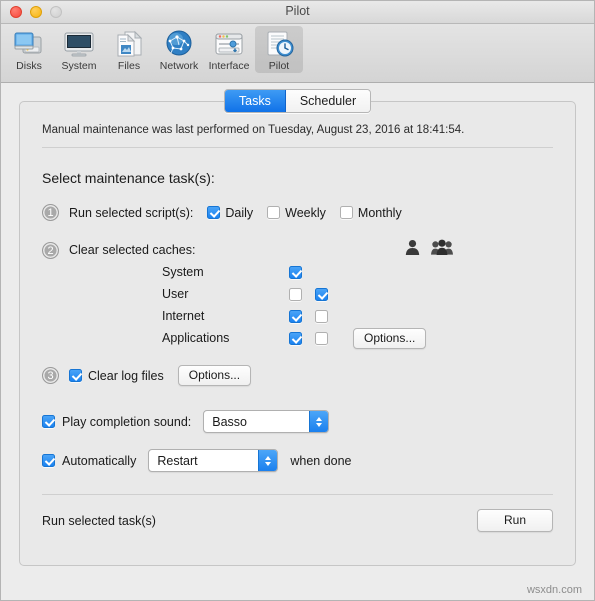  What do you see at coordinates (328, 101) in the screenshot?
I see `tab-scheduler: Scheduler` at bounding box center [328, 101].